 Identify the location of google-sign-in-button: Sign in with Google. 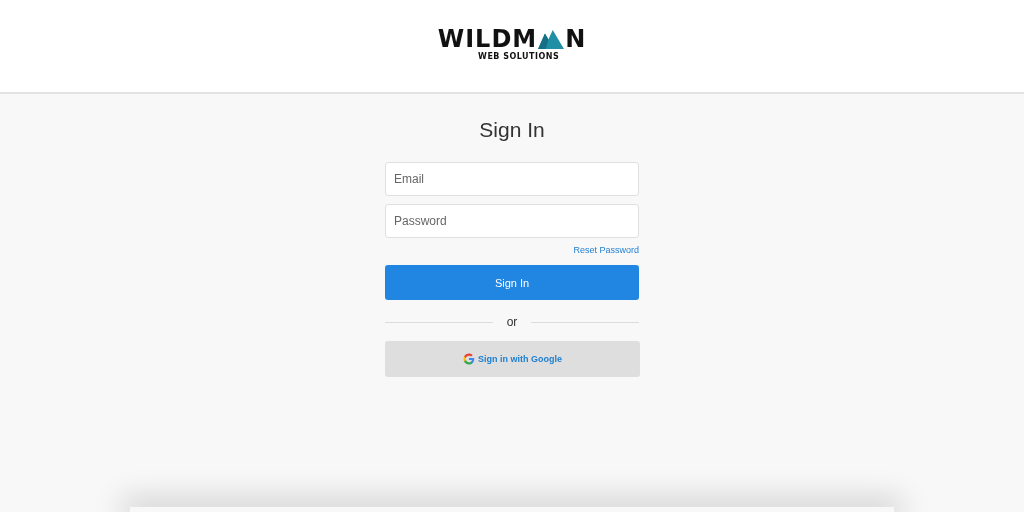
(512, 359).